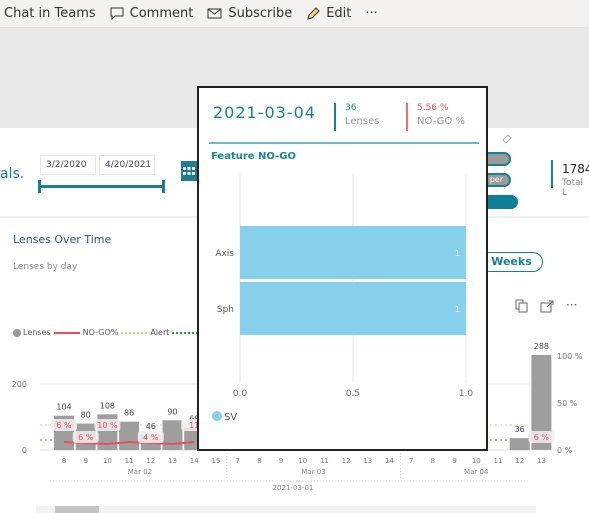  What do you see at coordinates (541, 346) in the screenshot?
I see `bar-value-label: 288` at bounding box center [541, 346].